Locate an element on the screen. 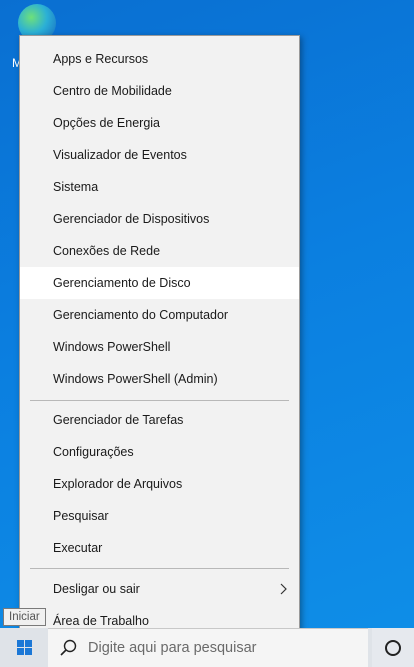 This screenshot has width=414, height=667. windows-logo-icon is located at coordinates (24, 647).